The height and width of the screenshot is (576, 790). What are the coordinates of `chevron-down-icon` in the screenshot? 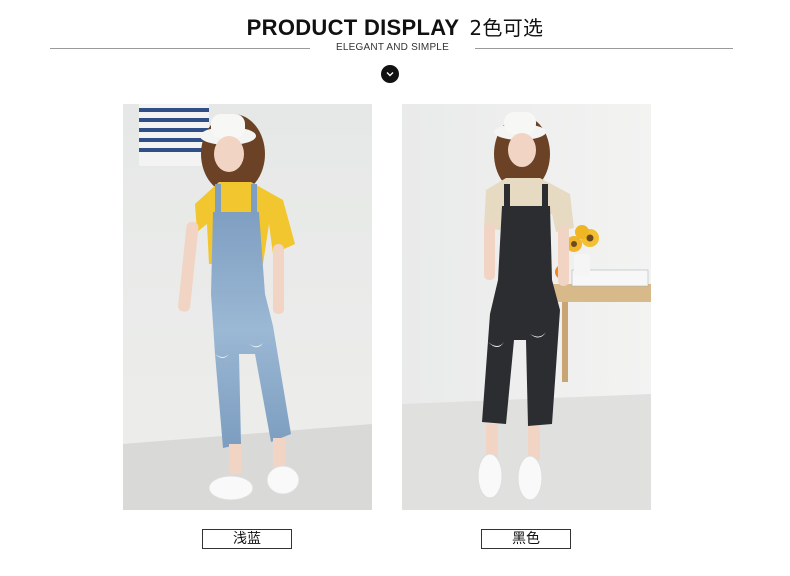 It's located at (390, 74).